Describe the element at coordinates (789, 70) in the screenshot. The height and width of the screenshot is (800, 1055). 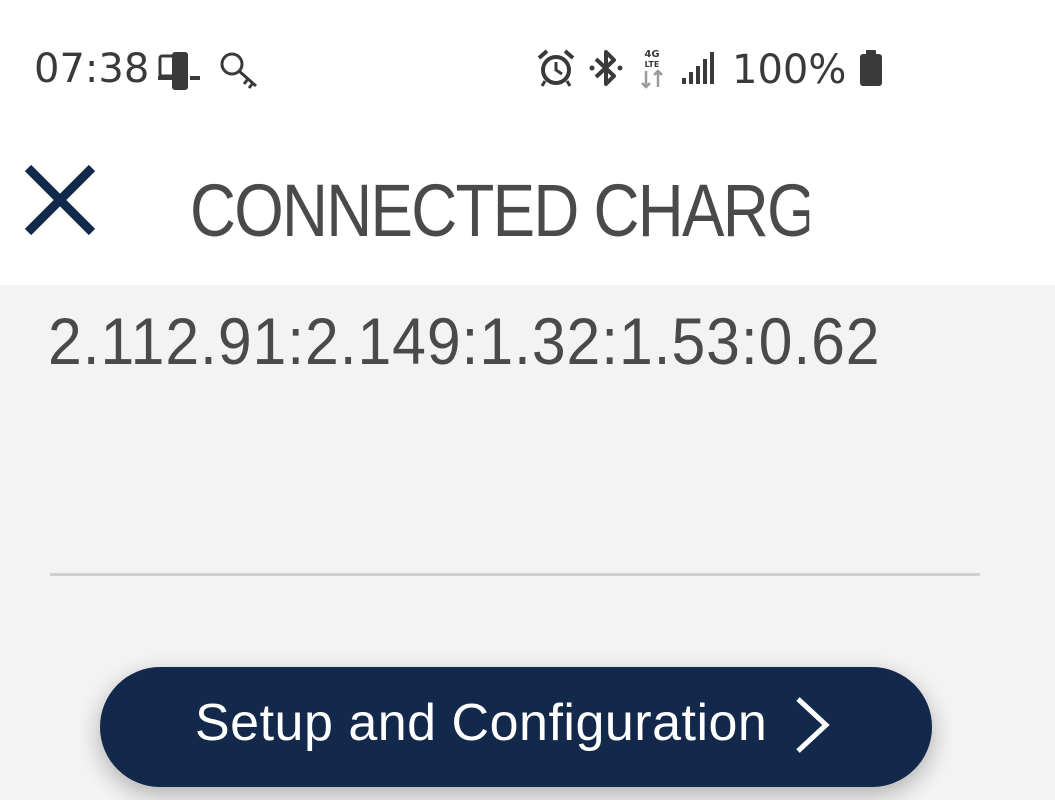
I see `battery-percent: 100%` at that location.